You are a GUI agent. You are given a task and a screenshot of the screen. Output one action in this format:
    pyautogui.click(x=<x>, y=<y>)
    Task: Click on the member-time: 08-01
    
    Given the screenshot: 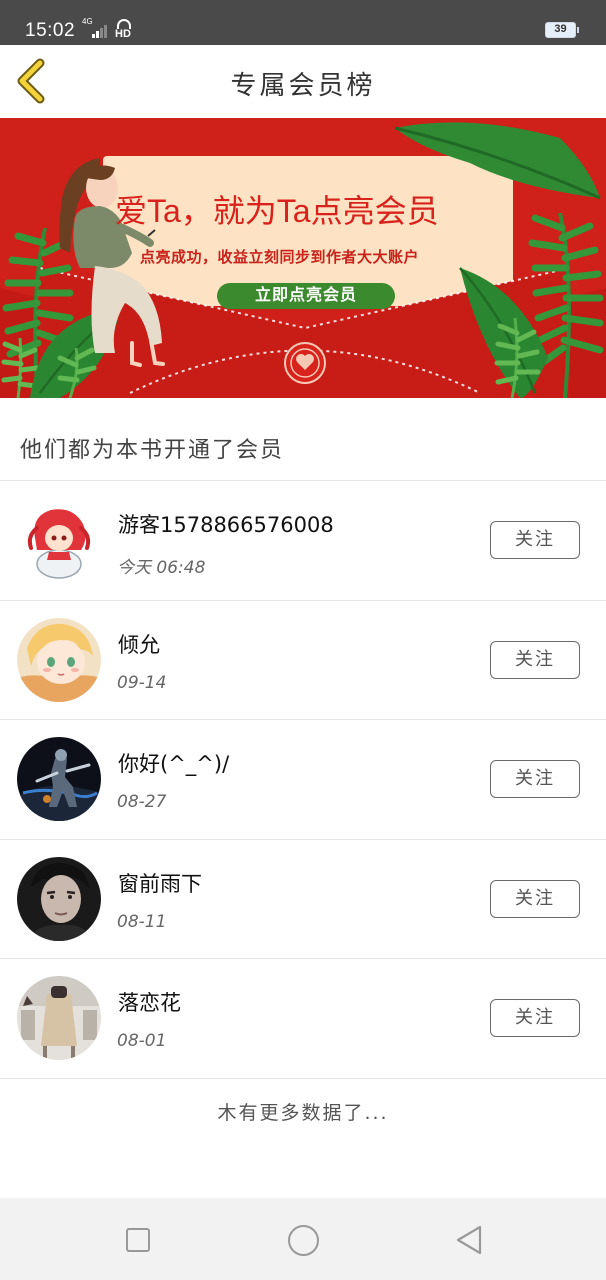 What is the action you would take?
    pyautogui.click(x=142, y=1041)
    